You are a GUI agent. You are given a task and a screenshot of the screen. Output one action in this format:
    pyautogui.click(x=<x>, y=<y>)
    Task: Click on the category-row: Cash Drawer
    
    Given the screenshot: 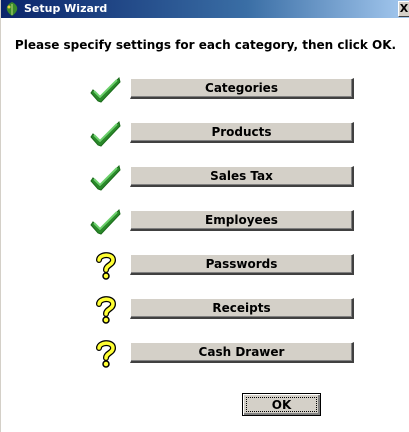 What is the action you would take?
    pyautogui.click(x=205, y=353)
    